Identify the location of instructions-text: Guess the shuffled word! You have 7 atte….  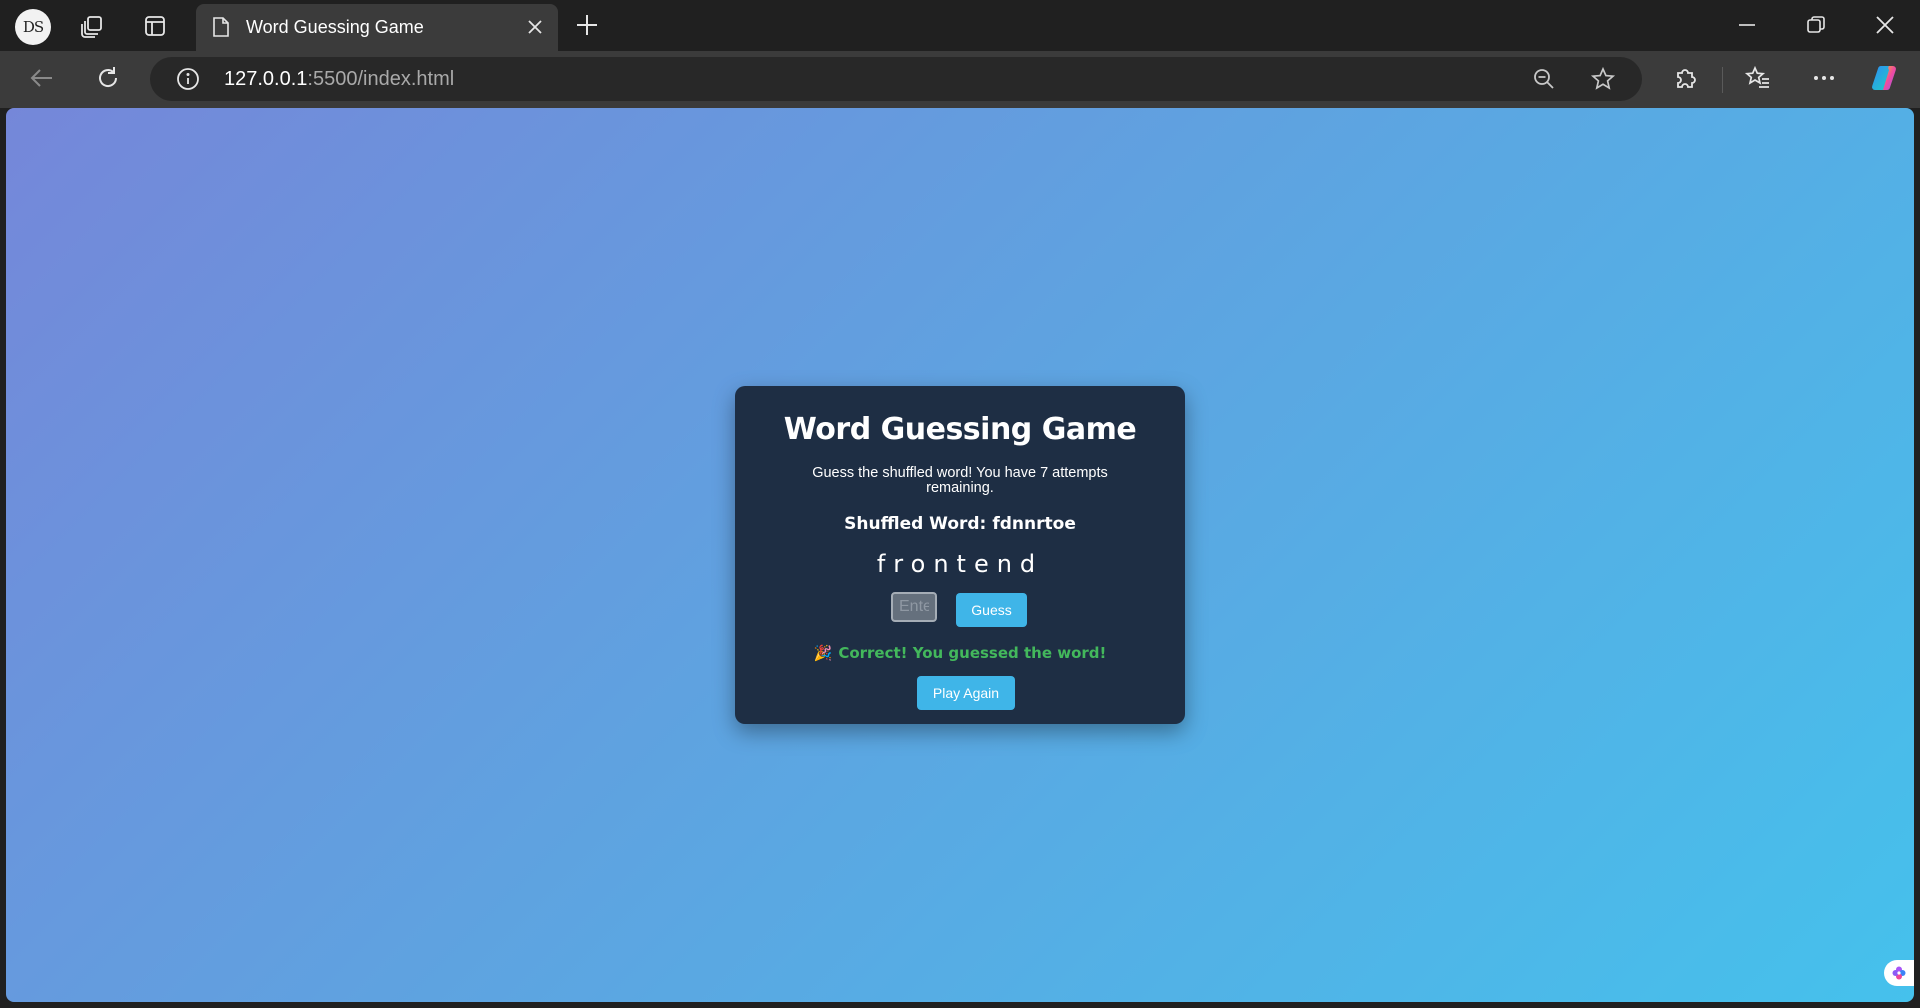
(960, 480).